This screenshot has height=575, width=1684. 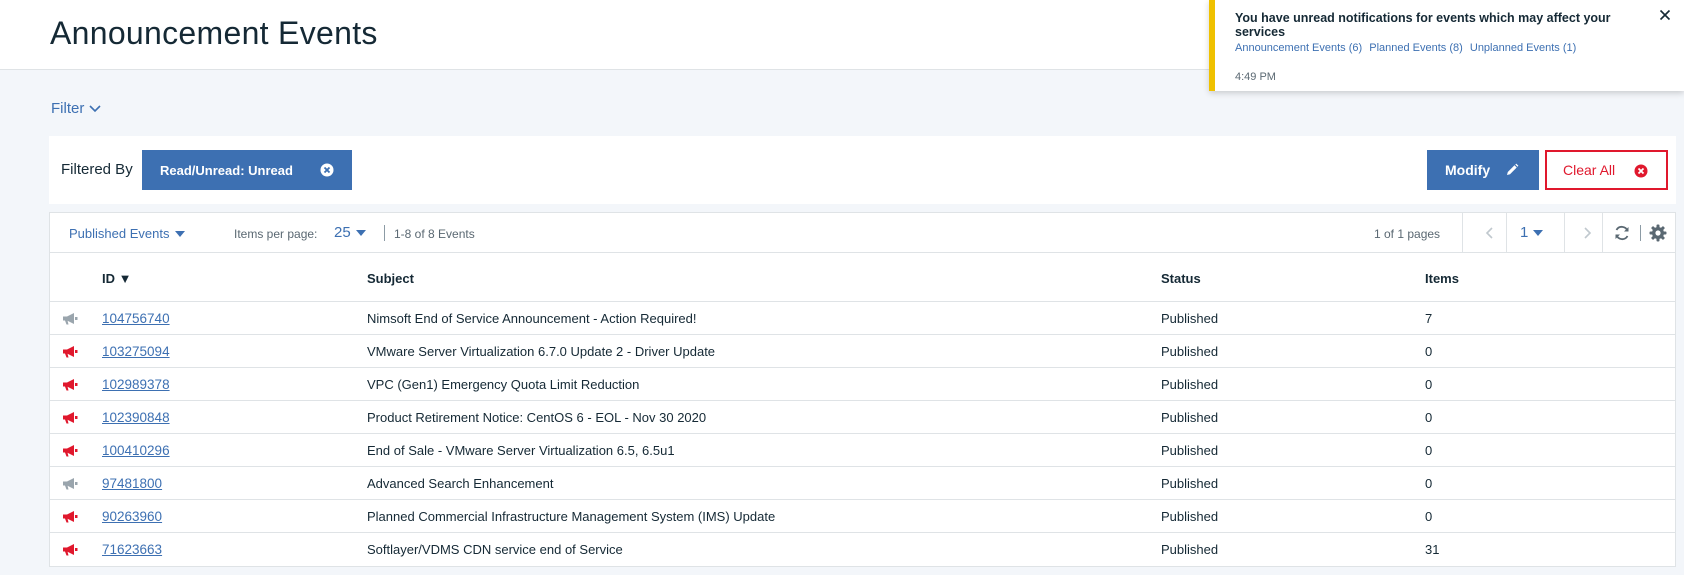 What do you see at coordinates (1665, 15) in the screenshot?
I see `close-icon` at bounding box center [1665, 15].